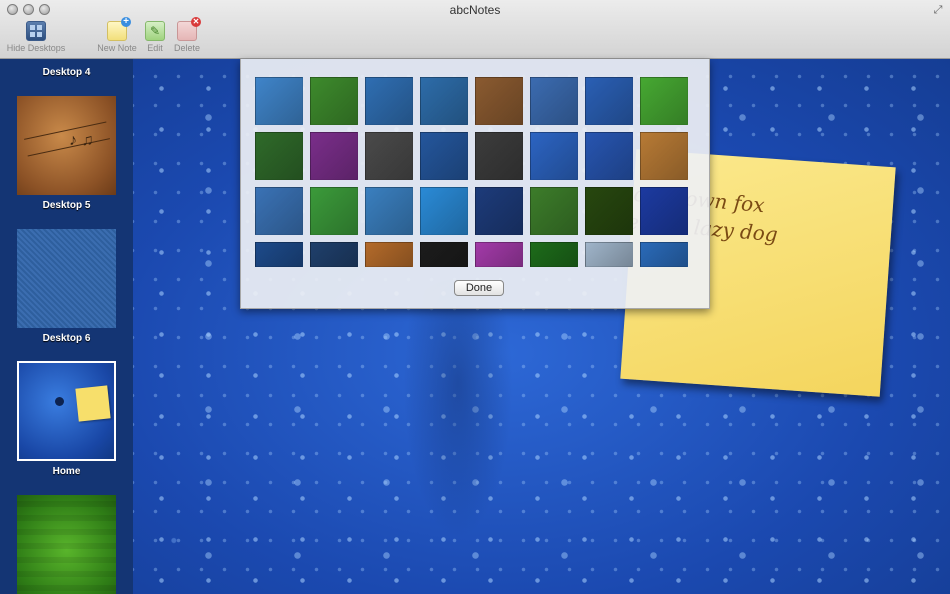 The image size is (950, 594). I want to click on desktop-label: Home, so click(66, 471).